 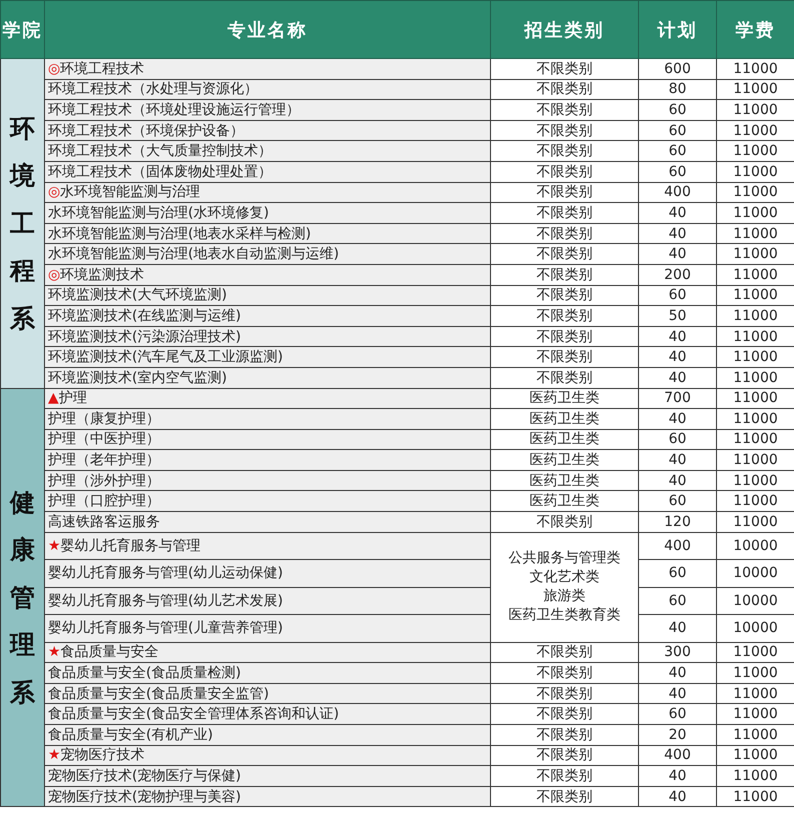 I want to click on major-name-cell: 食品质量与安全(食品质量检测), so click(x=267, y=673).